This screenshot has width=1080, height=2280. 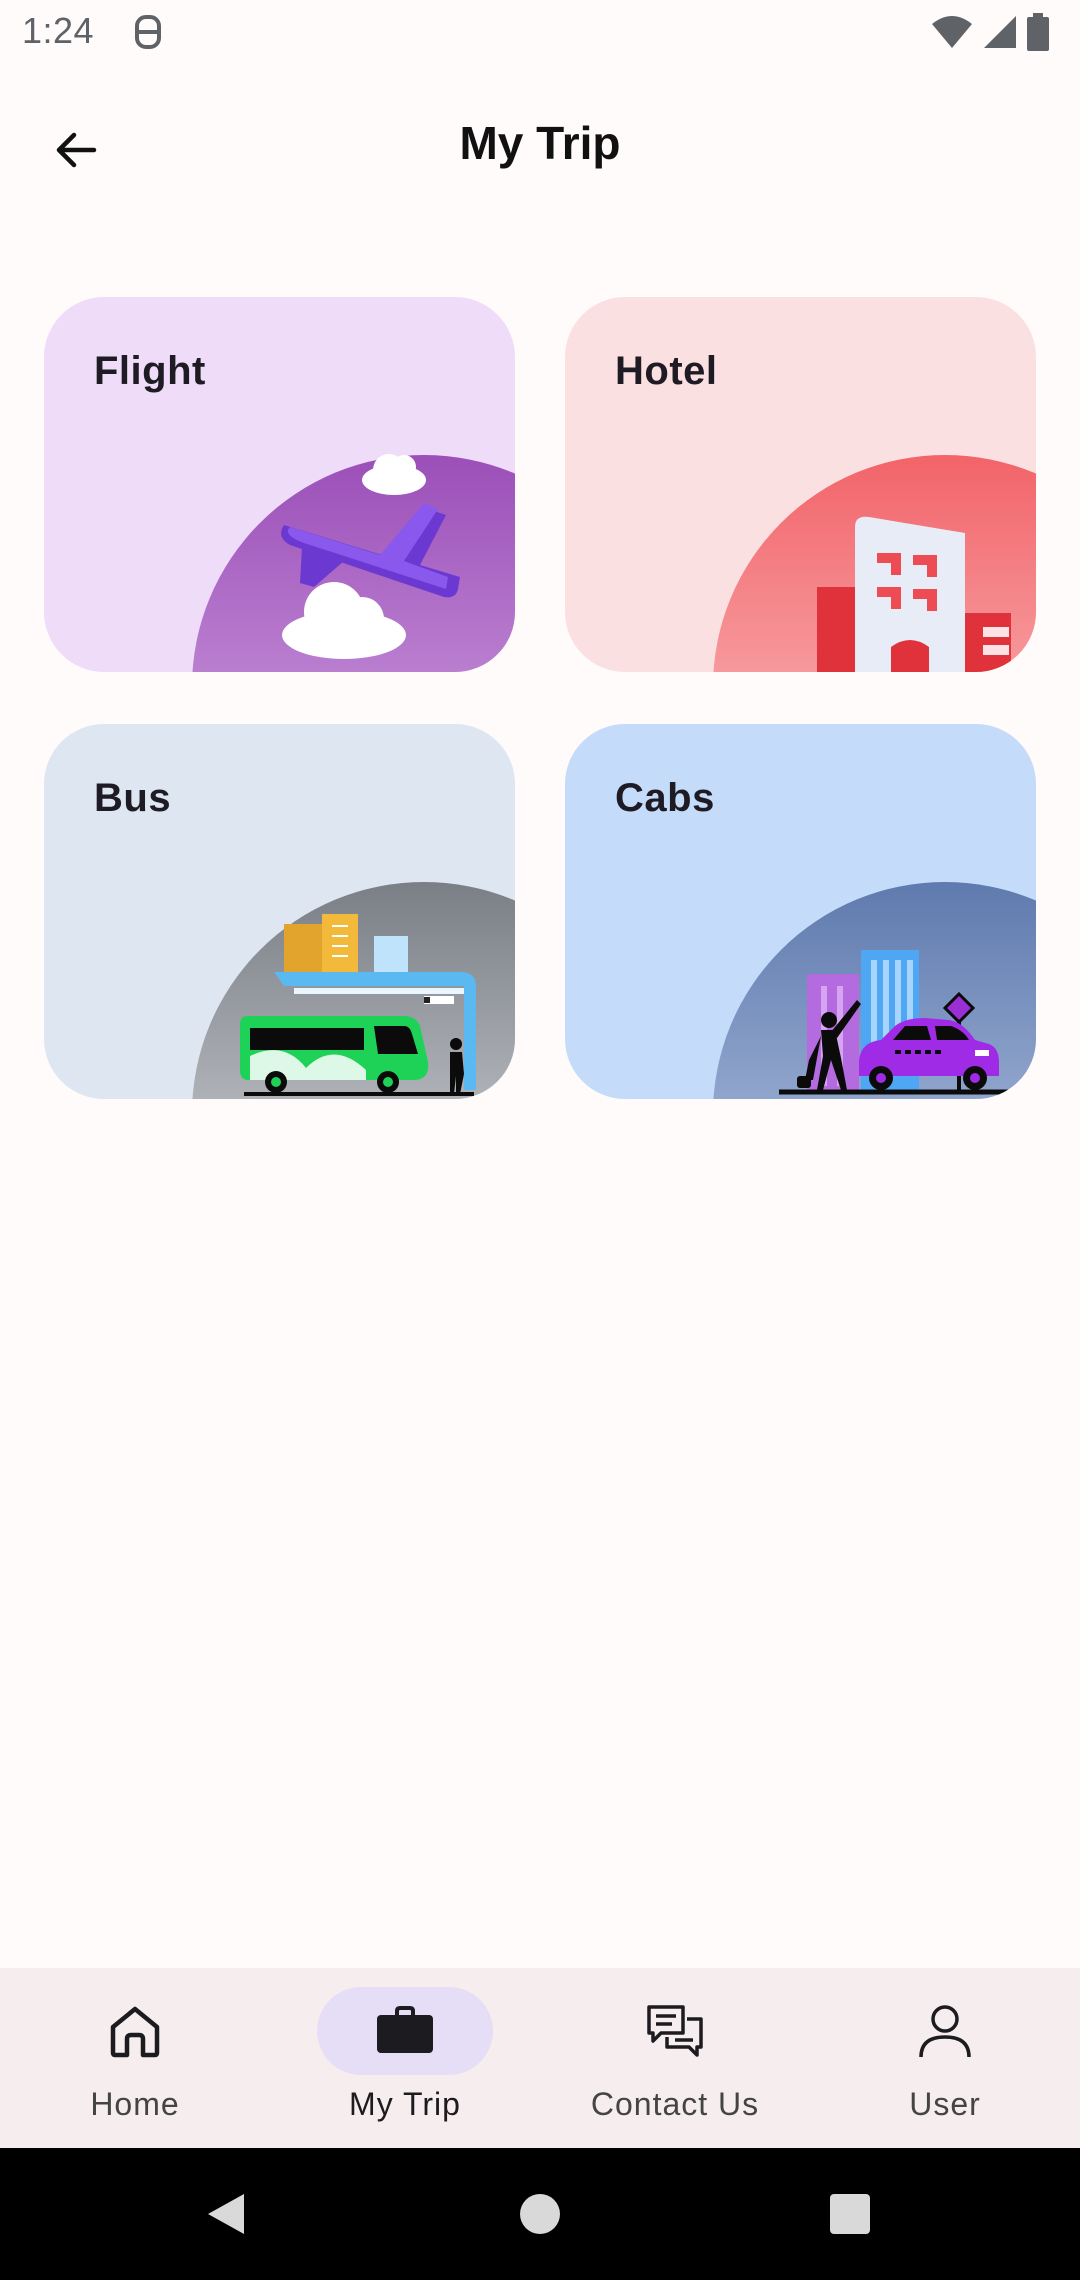 I want to click on bottom-navigation: Home My Trip Contact Us User, so click(x=540, y=2058).